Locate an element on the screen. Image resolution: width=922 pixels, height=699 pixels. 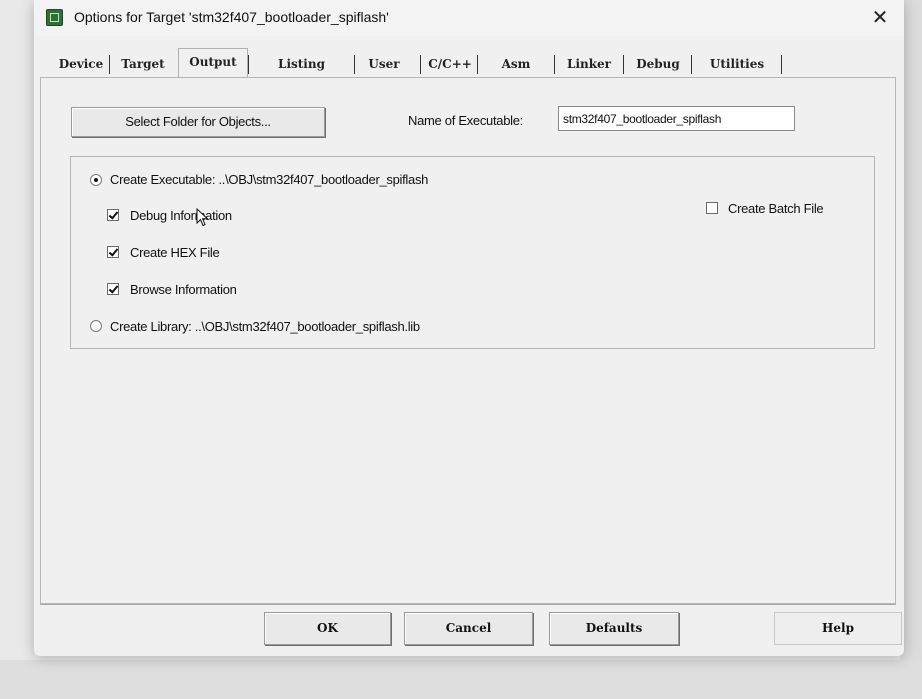
create-executable-radio is located at coordinates (96, 180).